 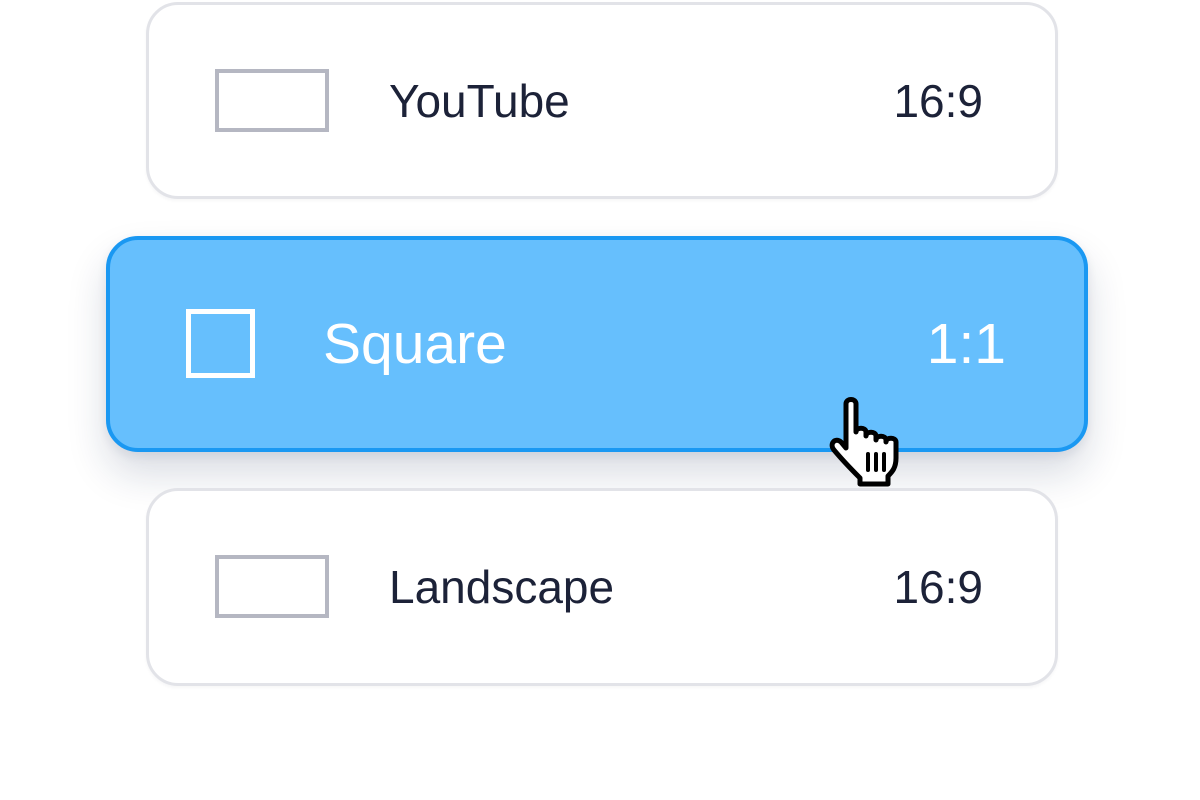 I want to click on option-label: Landscape, so click(x=502, y=587).